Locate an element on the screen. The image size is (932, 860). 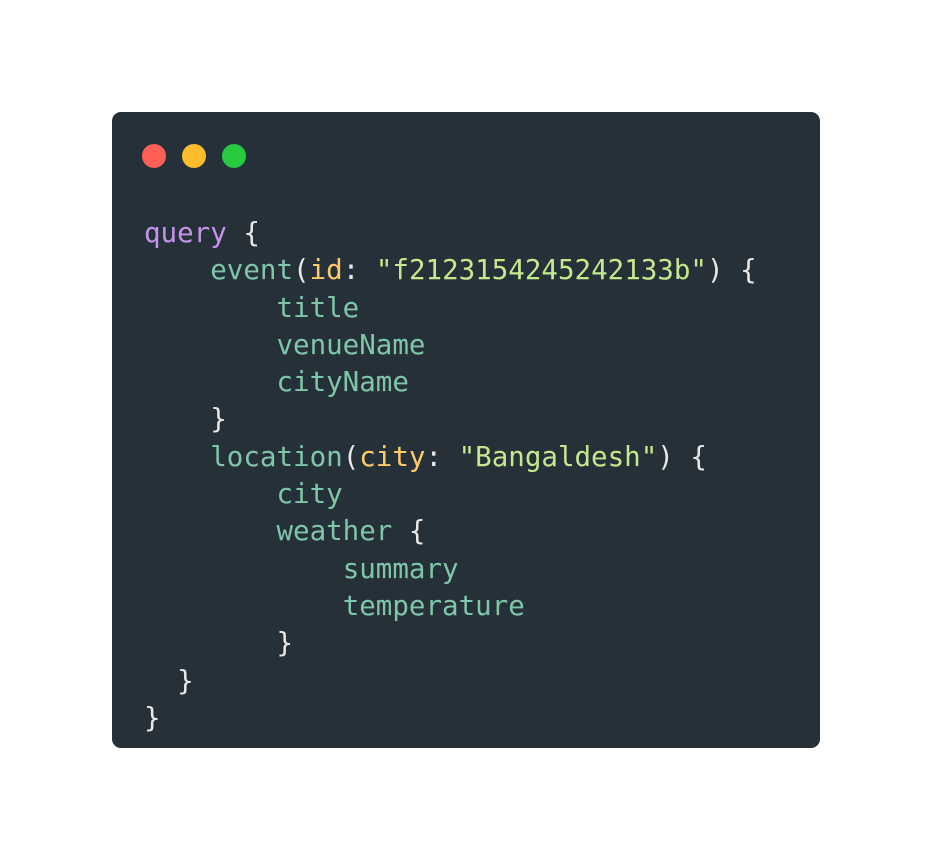
code-line: summary is located at coordinates (450, 569).